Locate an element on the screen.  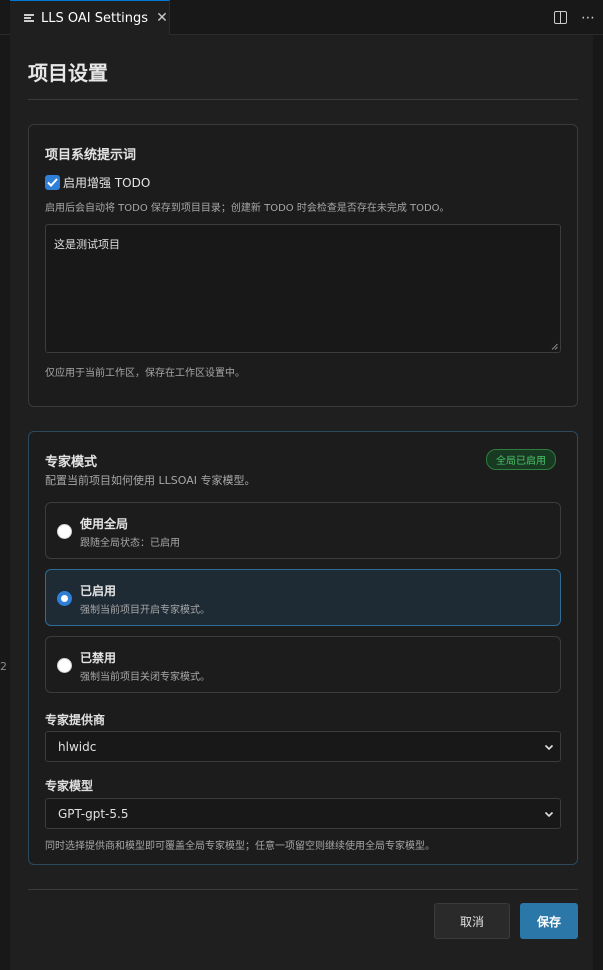
save-button: 保存 is located at coordinates (549, 921).